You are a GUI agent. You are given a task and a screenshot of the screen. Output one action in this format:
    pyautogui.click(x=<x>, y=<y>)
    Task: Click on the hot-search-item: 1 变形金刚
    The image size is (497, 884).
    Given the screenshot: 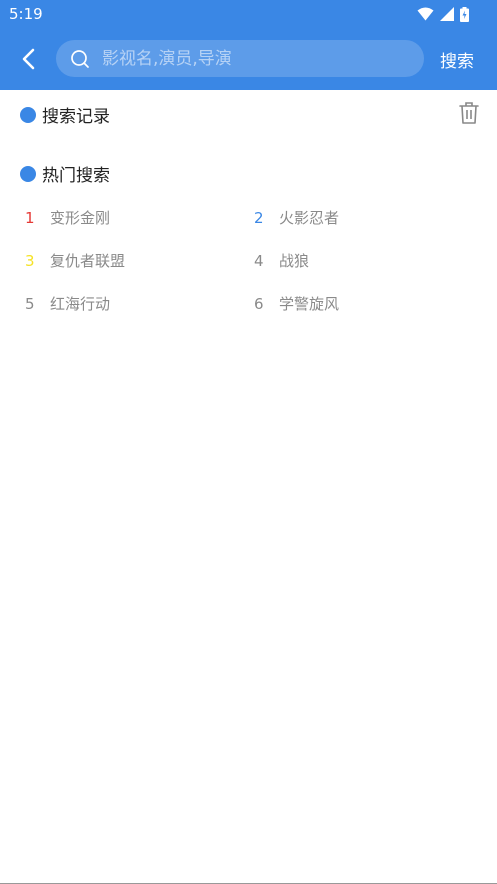 What is the action you would take?
    pyautogui.click(x=67, y=217)
    